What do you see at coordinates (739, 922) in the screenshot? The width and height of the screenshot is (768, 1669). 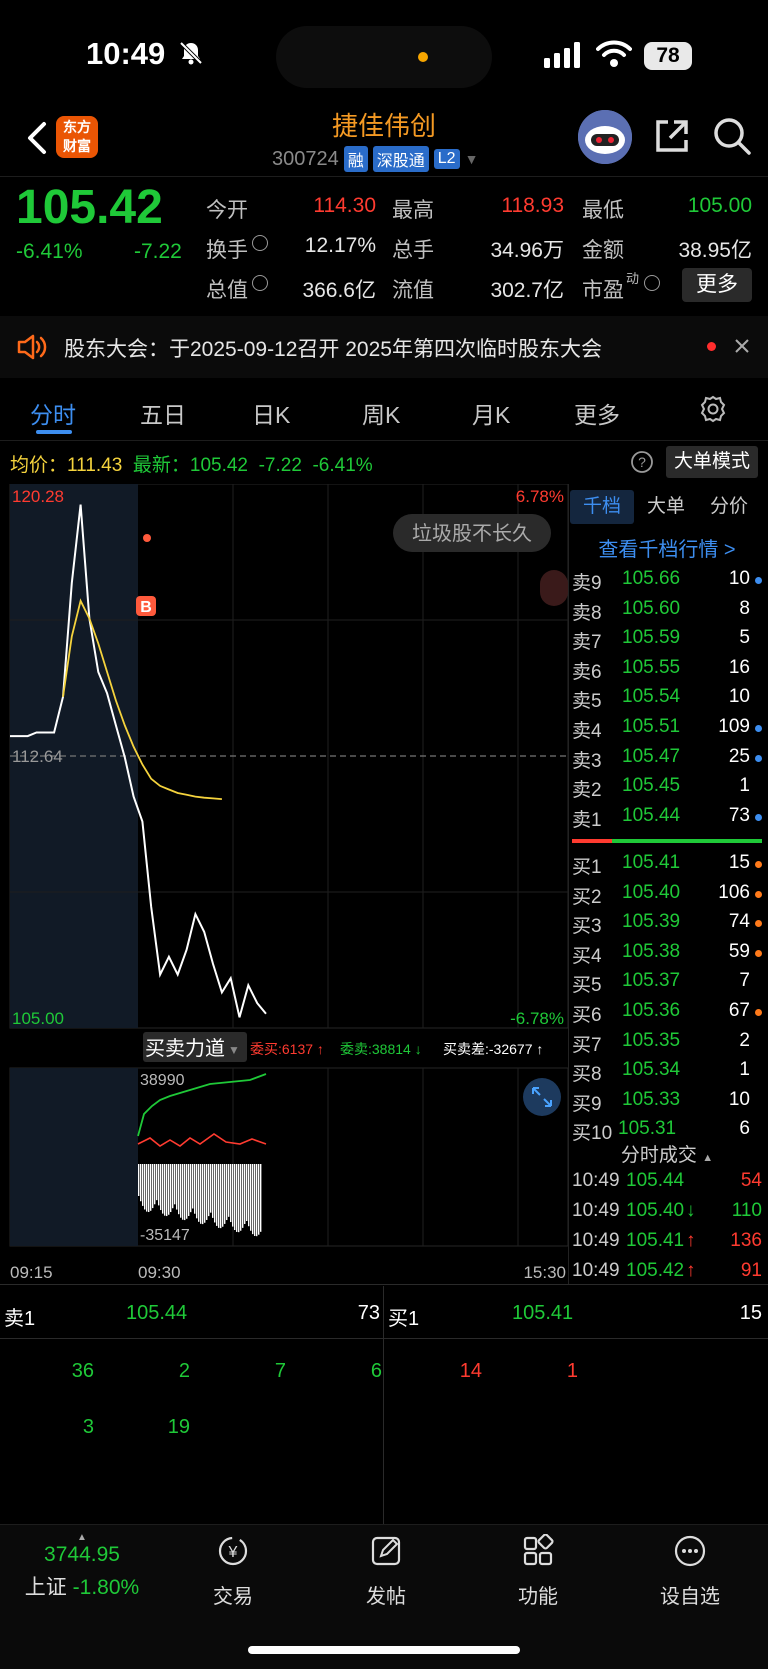 I see `bid-volume: 74` at bounding box center [739, 922].